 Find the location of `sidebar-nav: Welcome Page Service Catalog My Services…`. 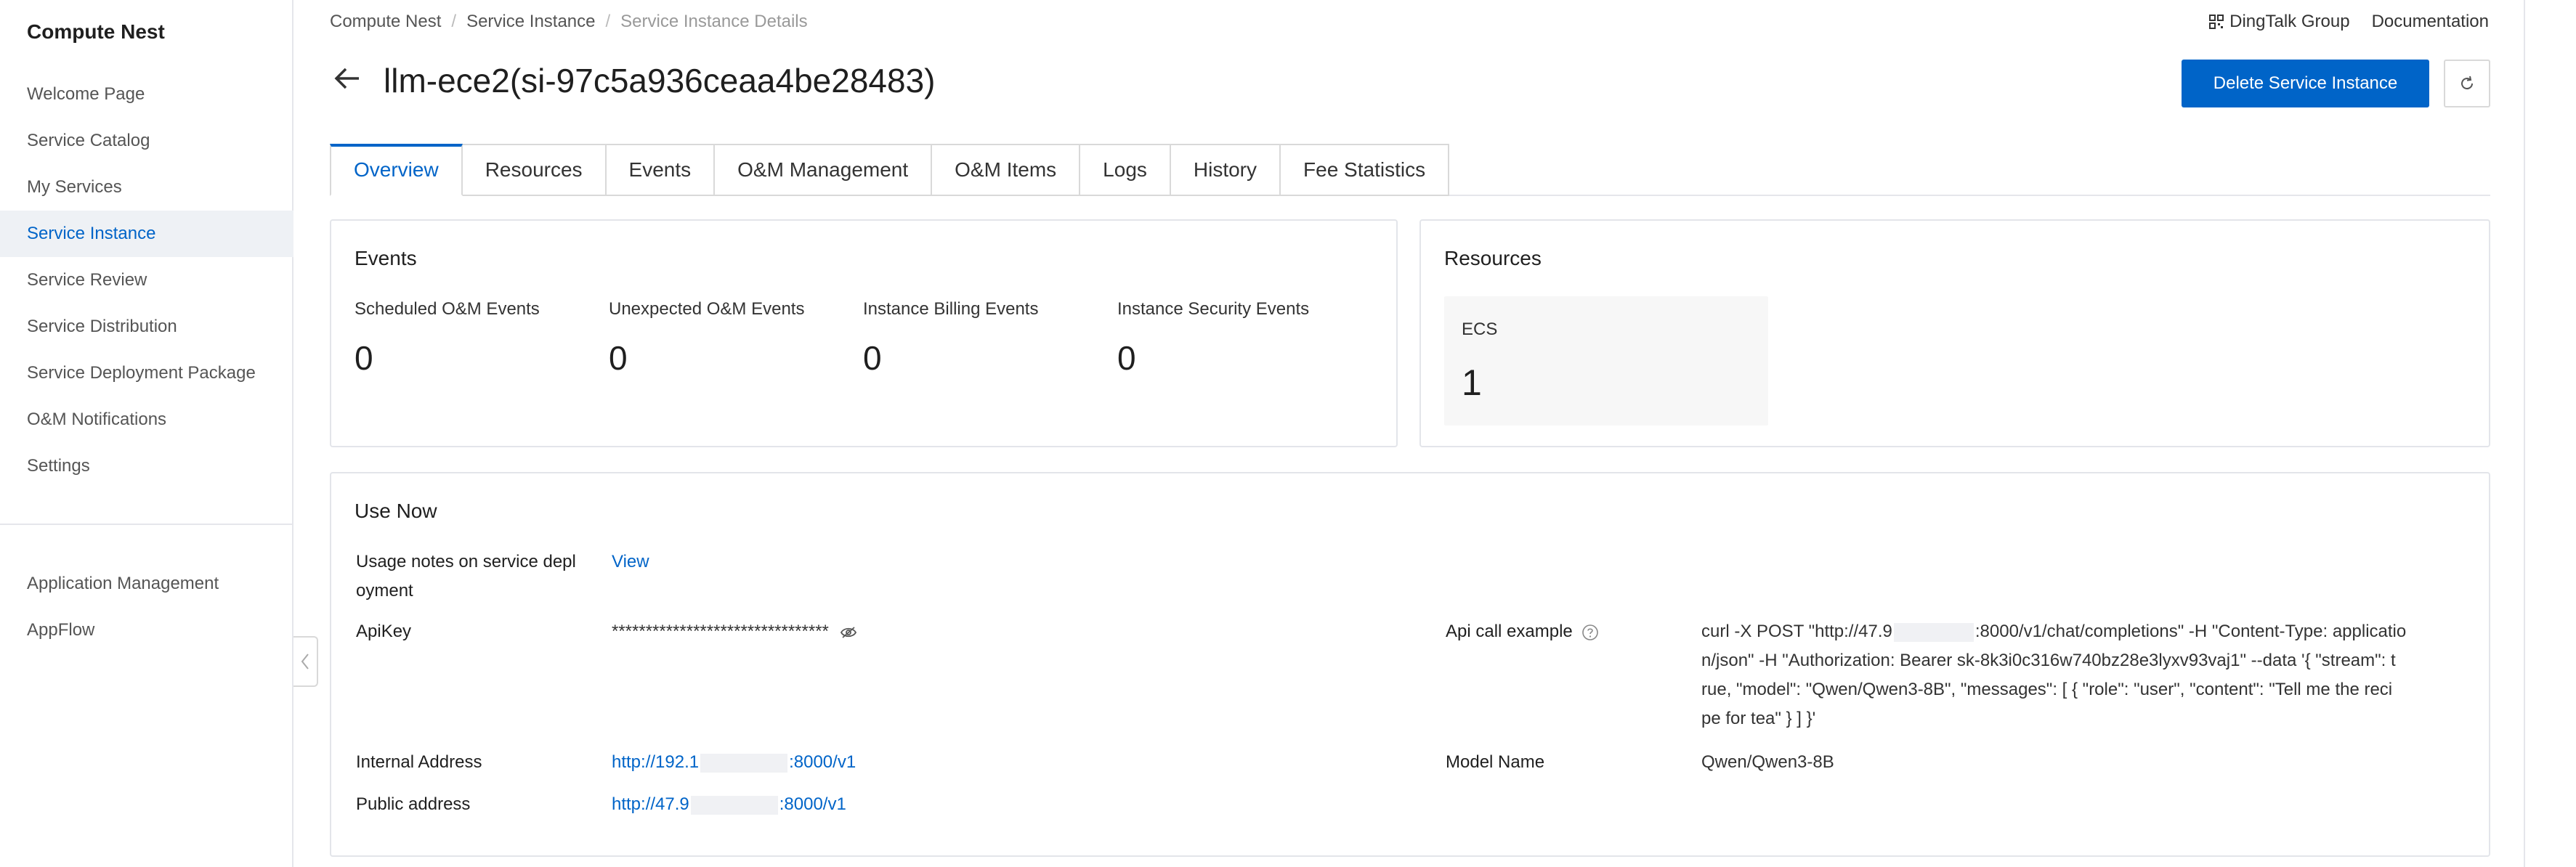

sidebar-nav: Welcome Page Service Catalog My Services… is located at coordinates (146, 280).